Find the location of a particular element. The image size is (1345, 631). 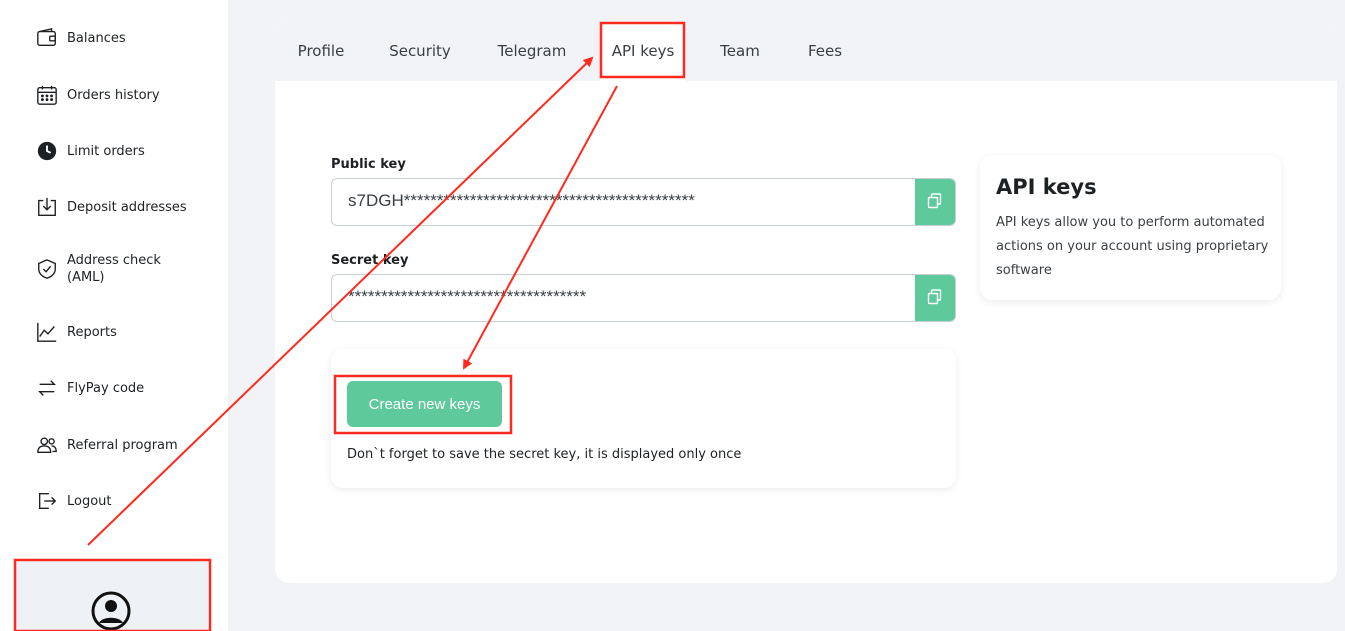

sidebar-item-label: Reports is located at coordinates (92, 332).